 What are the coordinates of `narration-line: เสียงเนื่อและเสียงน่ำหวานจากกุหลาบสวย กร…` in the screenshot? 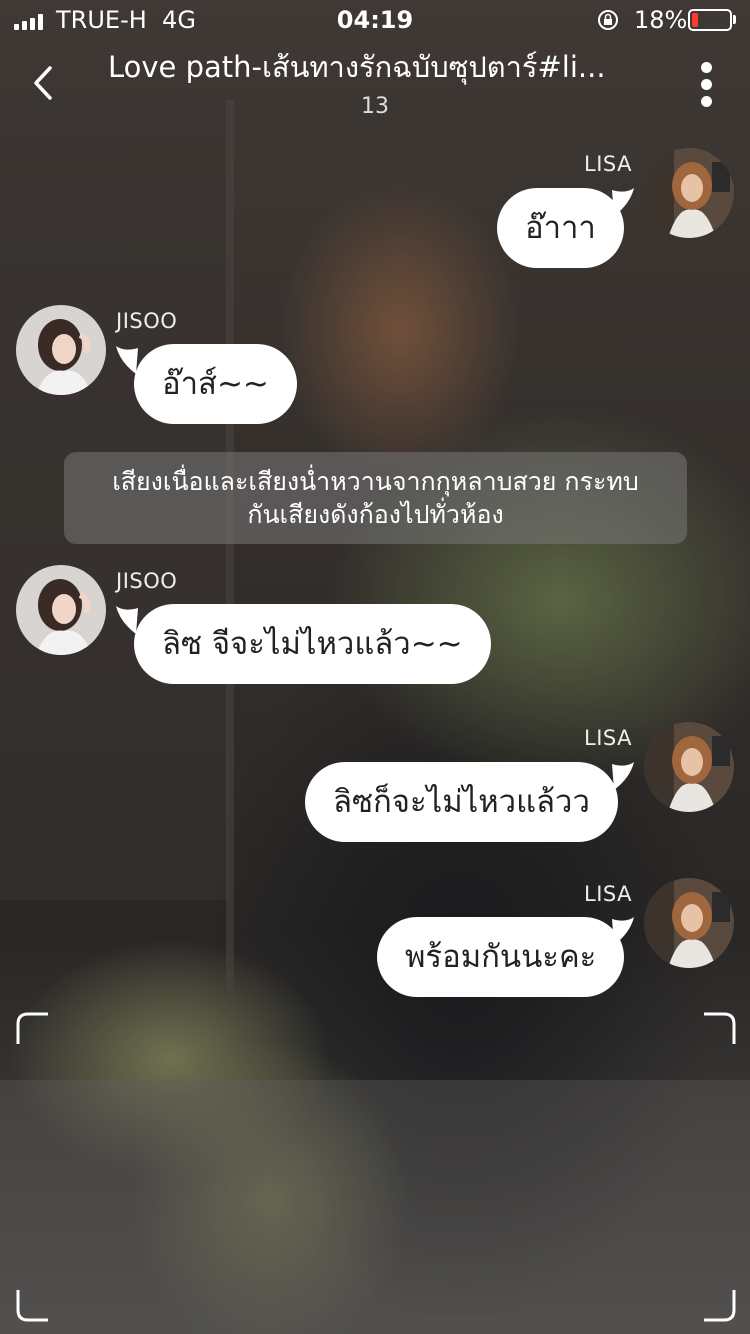 It's located at (375, 481).